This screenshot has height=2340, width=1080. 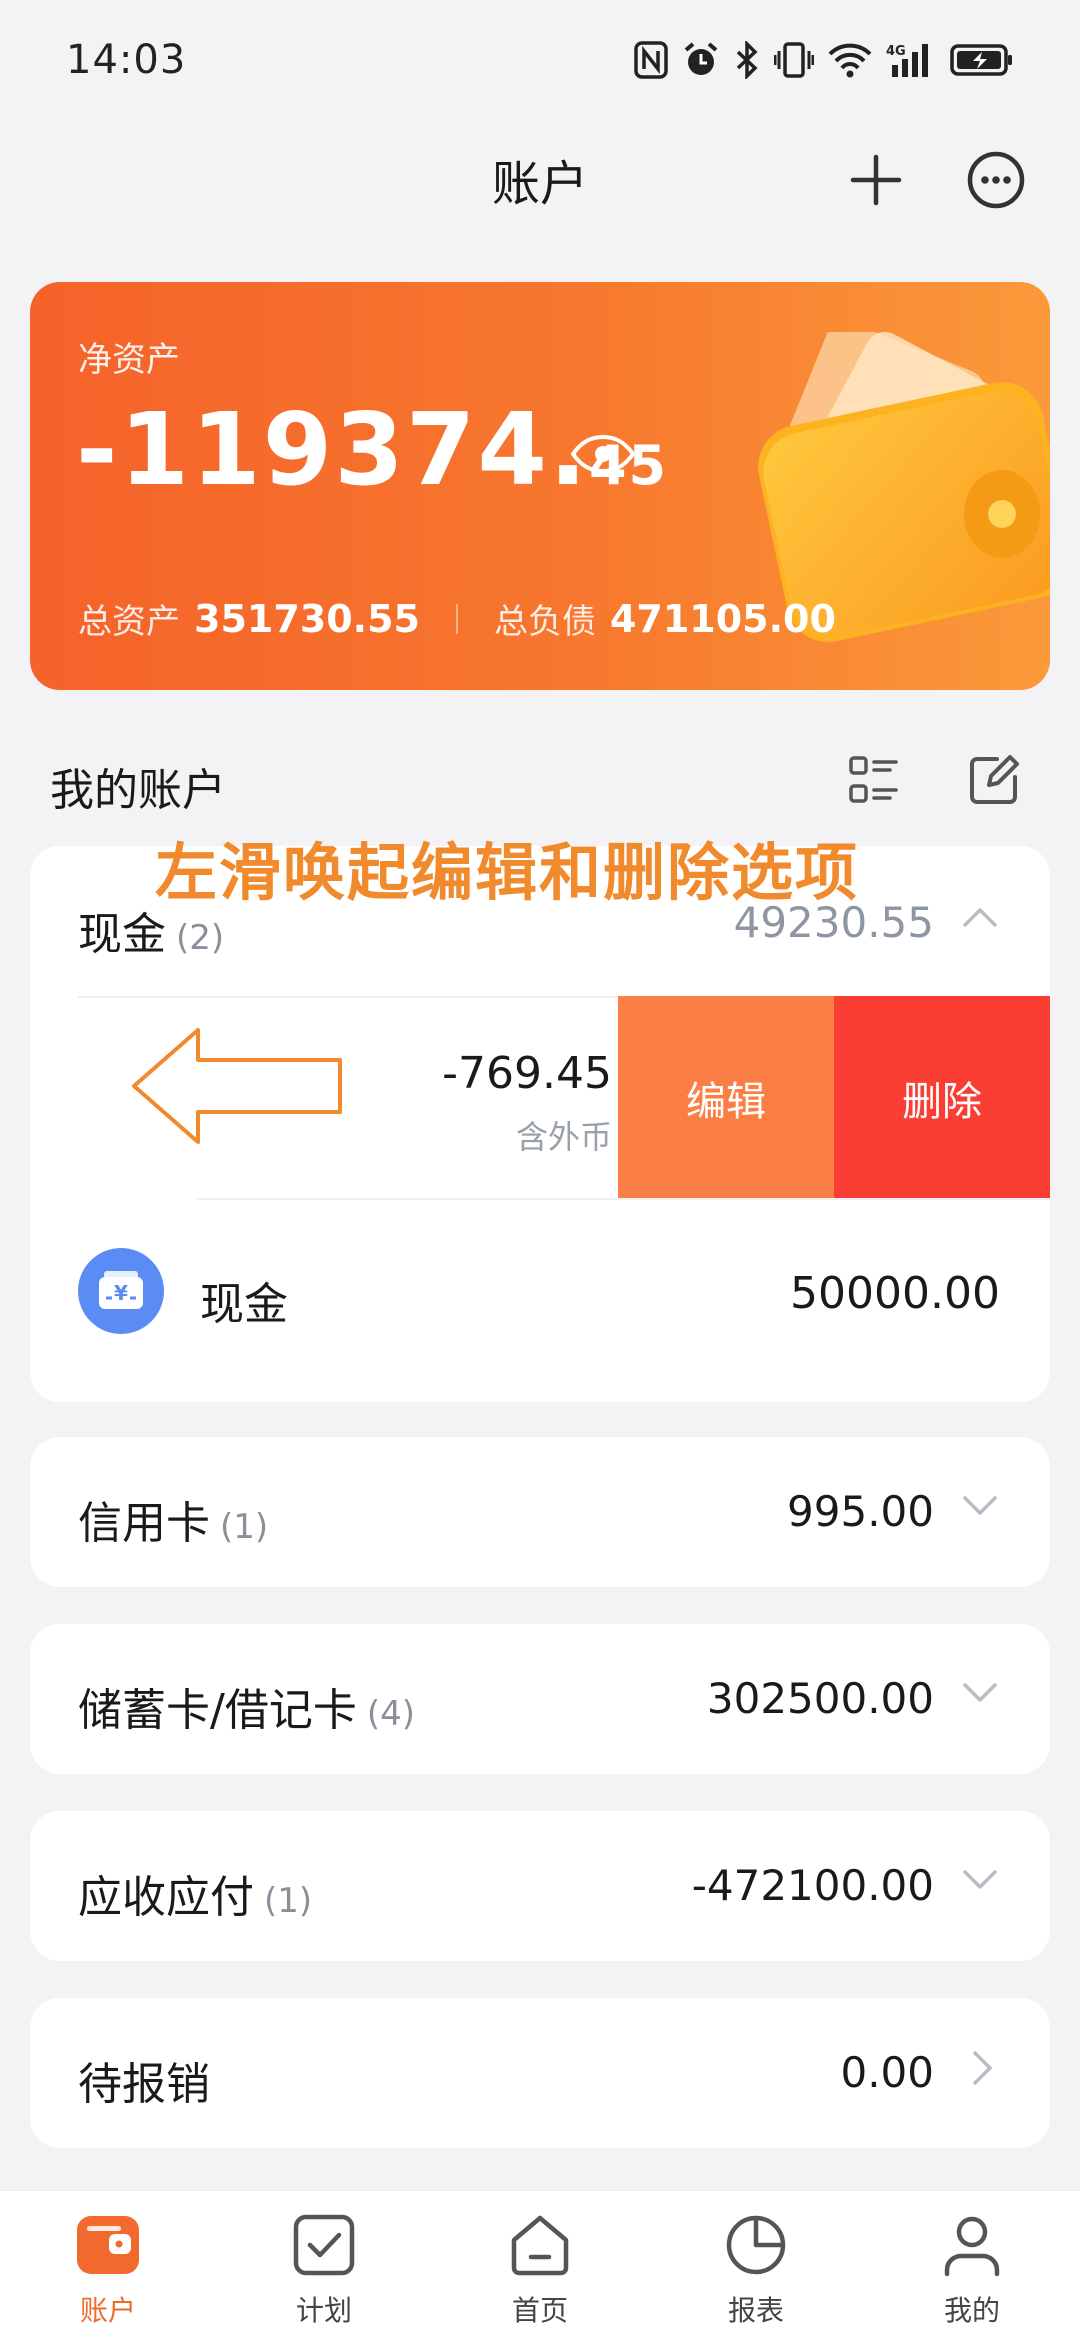 What do you see at coordinates (896, 51) in the screenshot?
I see `svg-text: 4G` at bounding box center [896, 51].